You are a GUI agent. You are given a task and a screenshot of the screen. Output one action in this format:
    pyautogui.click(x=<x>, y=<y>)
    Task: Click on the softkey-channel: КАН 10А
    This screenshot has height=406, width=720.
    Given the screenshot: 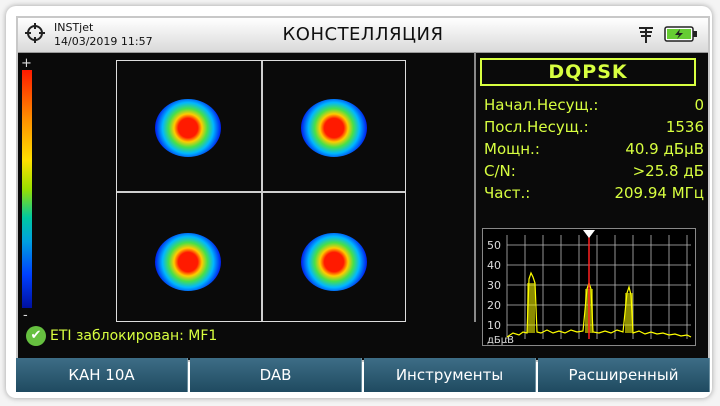 What is the action you would take?
    pyautogui.click(x=102, y=375)
    